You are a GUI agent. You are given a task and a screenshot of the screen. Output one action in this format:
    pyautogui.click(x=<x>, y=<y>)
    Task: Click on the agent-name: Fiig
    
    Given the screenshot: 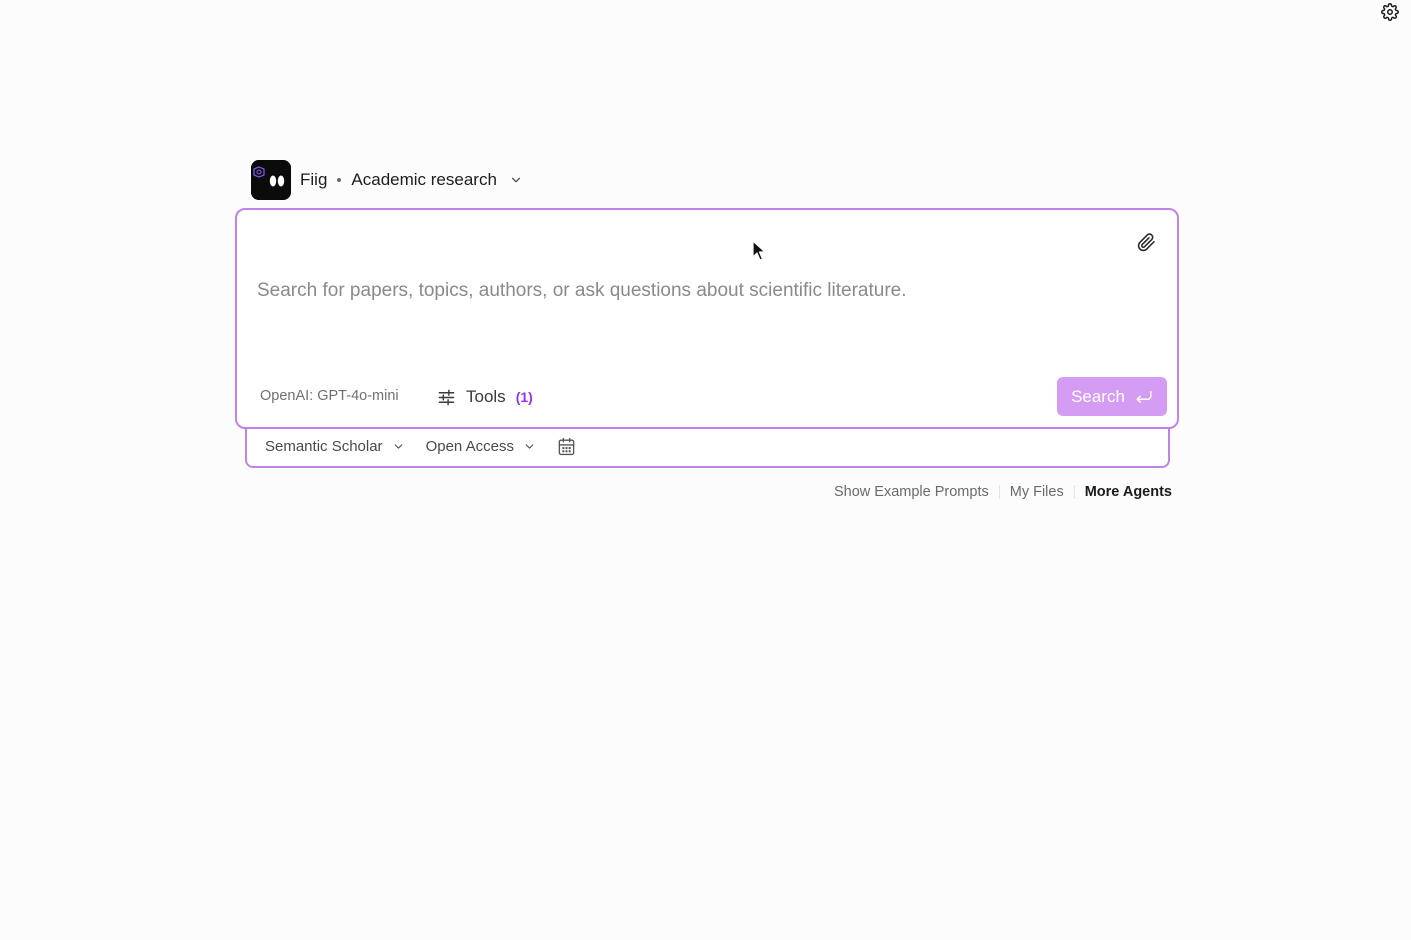 What is the action you would take?
    pyautogui.click(x=314, y=179)
    